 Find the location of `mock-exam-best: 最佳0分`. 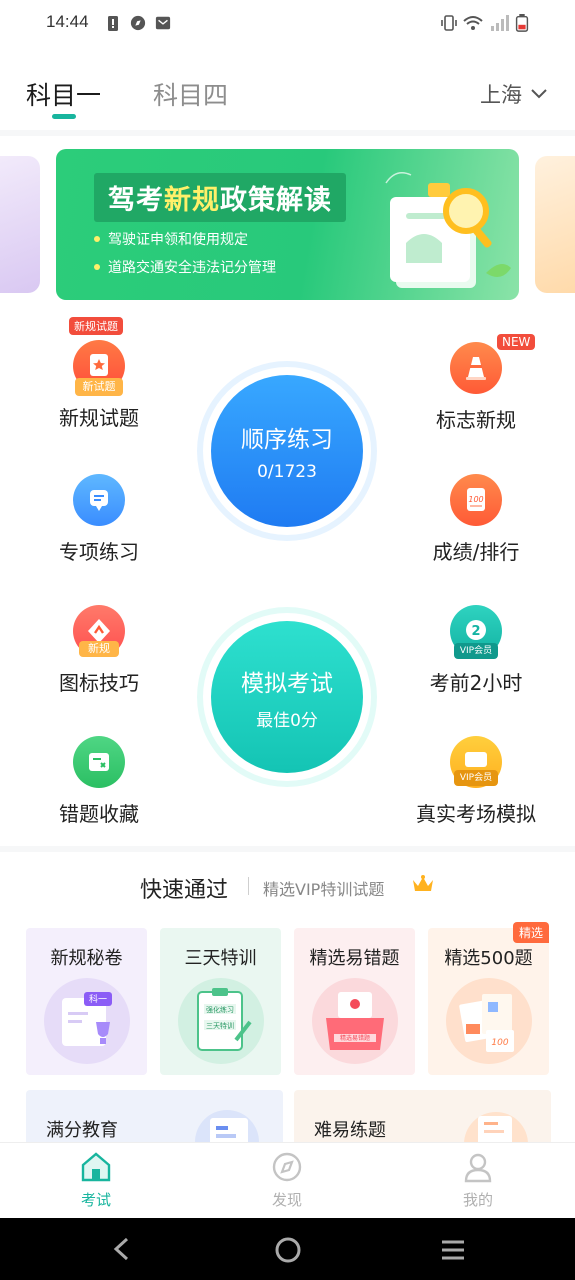

mock-exam-best: 最佳0分 is located at coordinates (287, 720).